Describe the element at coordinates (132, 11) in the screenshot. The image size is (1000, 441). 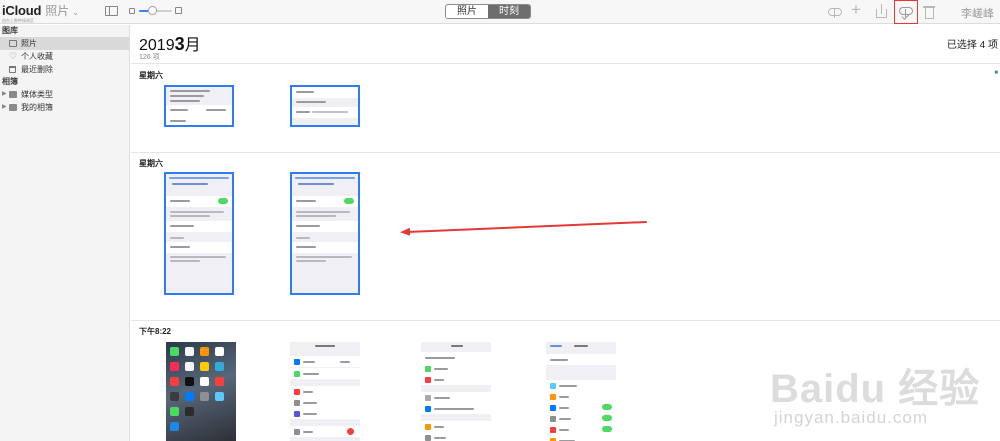
I see `zoom-out-icon` at that location.